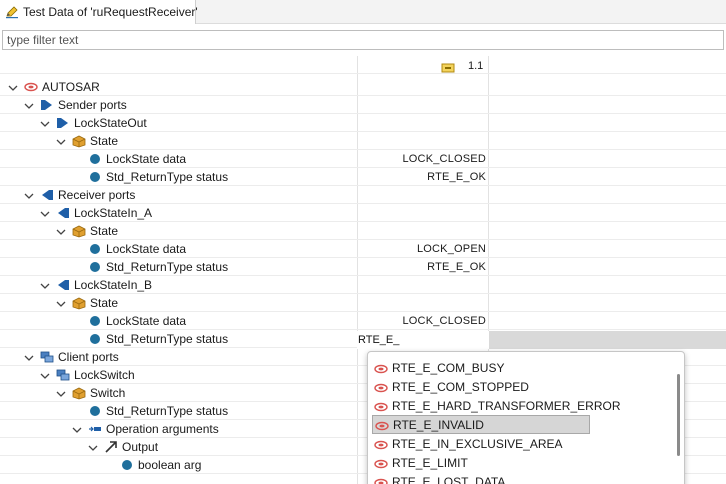  Describe the element at coordinates (108, 393) in the screenshot. I see `tree-label: Switch` at that location.